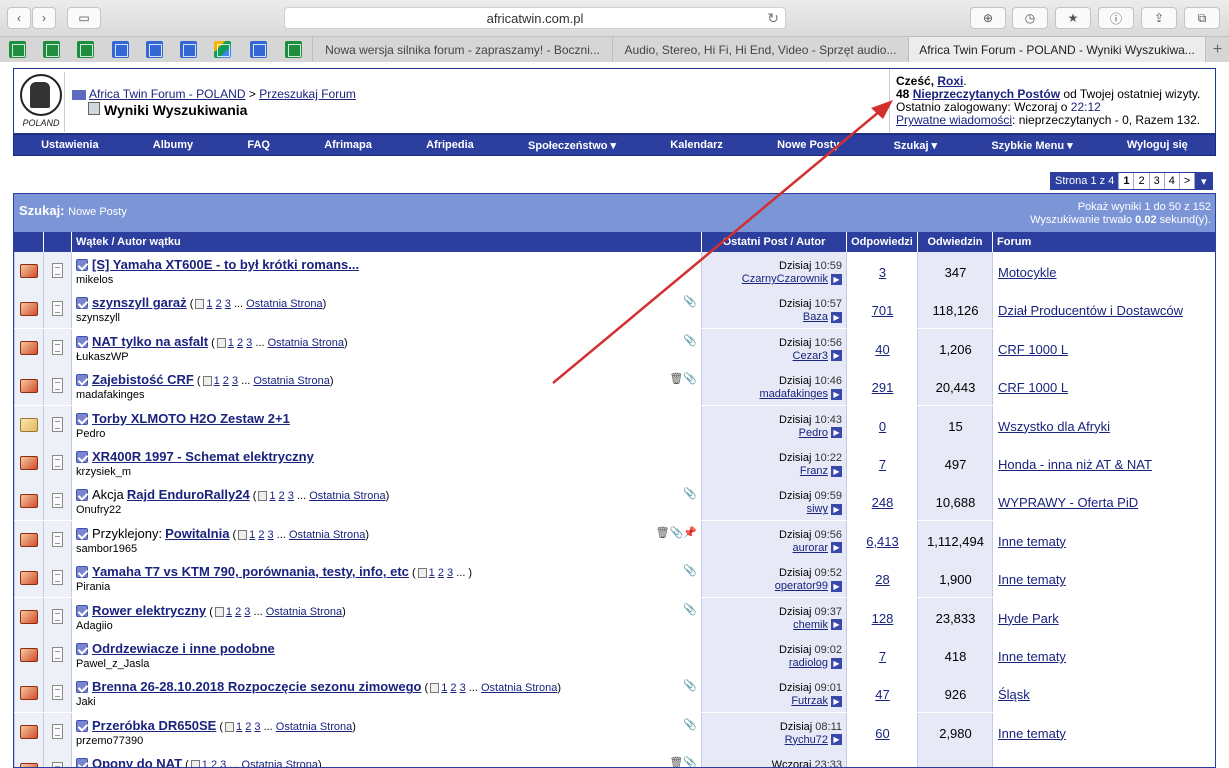  What do you see at coordinates (882, 426) in the screenshot?
I see `replies-link: 0` at bounding box center [882, 426].